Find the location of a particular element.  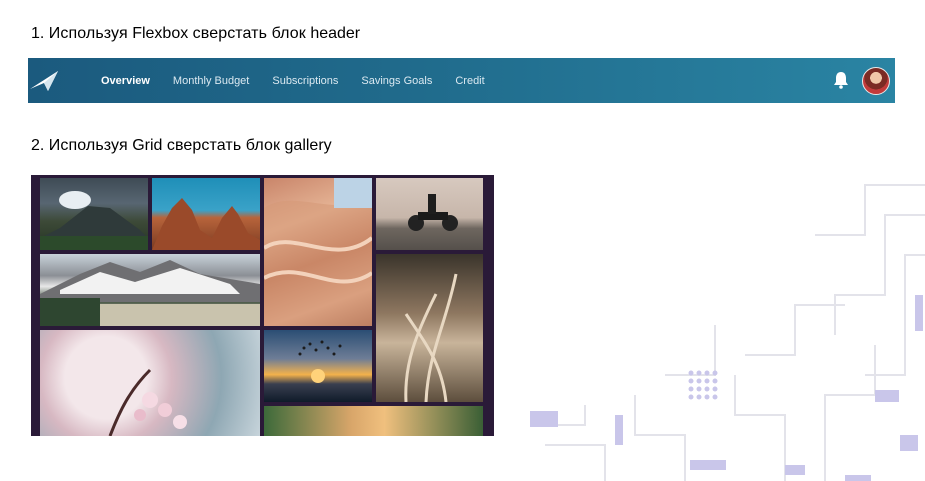

gallery-photo-volcano is located at coordinates (94, 214).